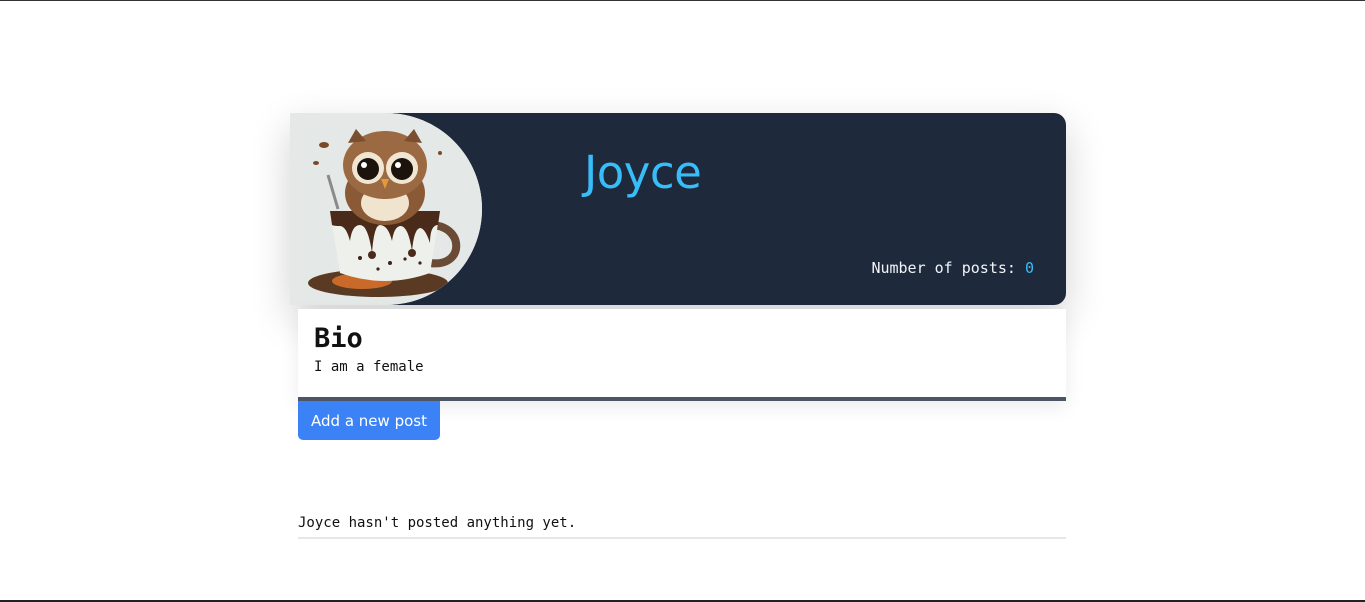  Describe the element at coordinates (643, 172) in the screenshot. I see `profile-username: Joyce` at that location.